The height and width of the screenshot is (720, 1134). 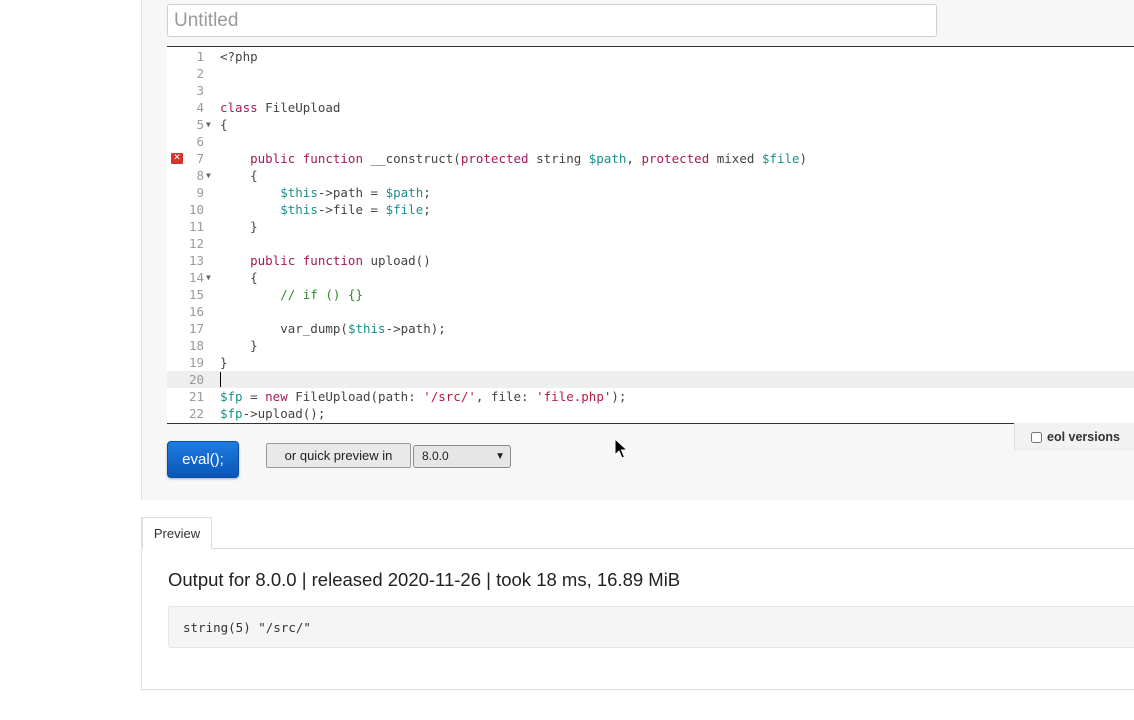 I want to click on version-select-value: 8.0.0, so click(x=435, y=456).